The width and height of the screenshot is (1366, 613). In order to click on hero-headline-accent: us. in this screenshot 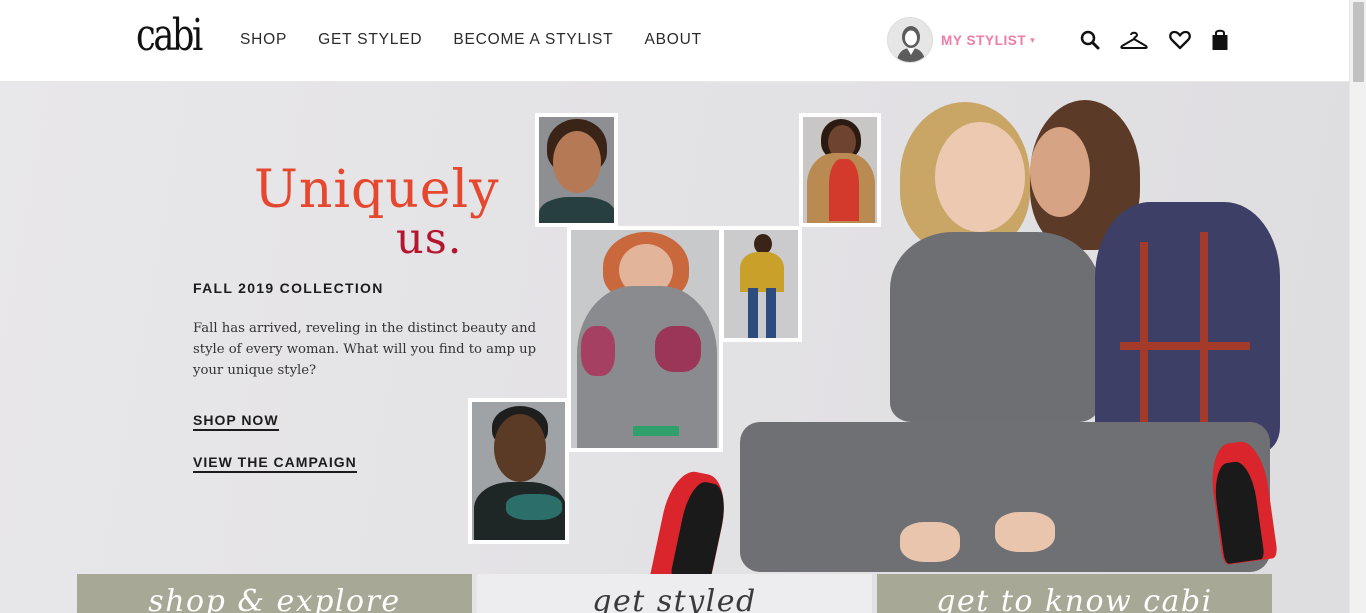, I will do `click(429, 239)`.